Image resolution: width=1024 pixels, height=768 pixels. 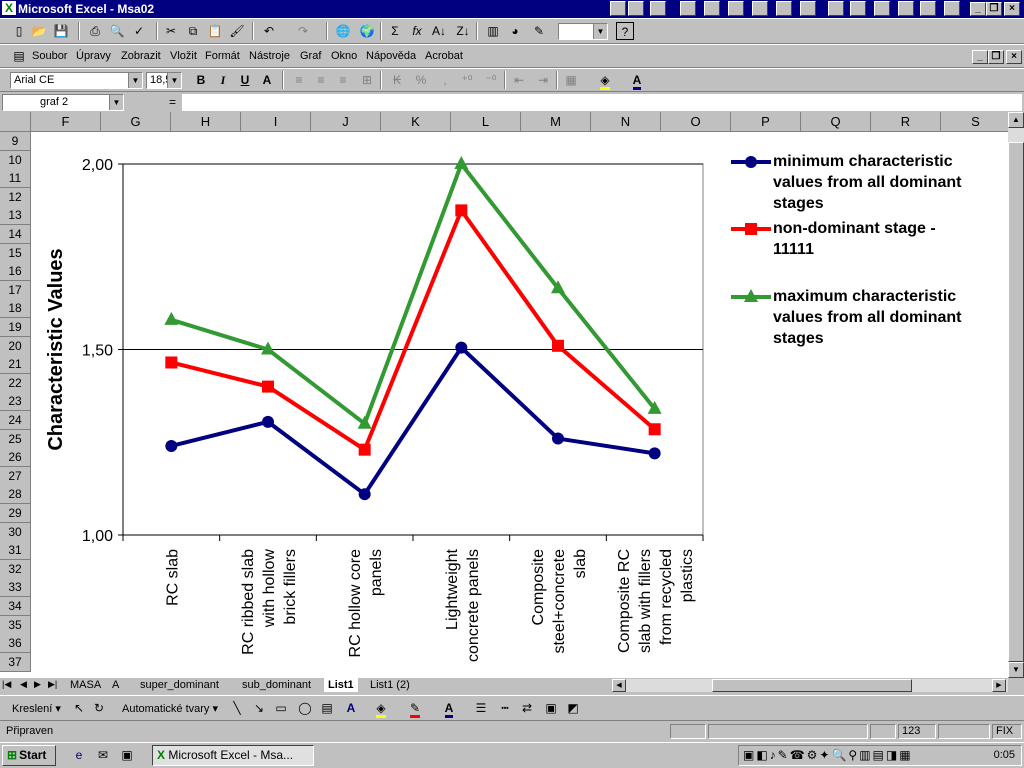 What do you see at coordinates (1012, 9) in the screenshot?
I see `close-window-button: ×` at bounding box center [1012, 9].